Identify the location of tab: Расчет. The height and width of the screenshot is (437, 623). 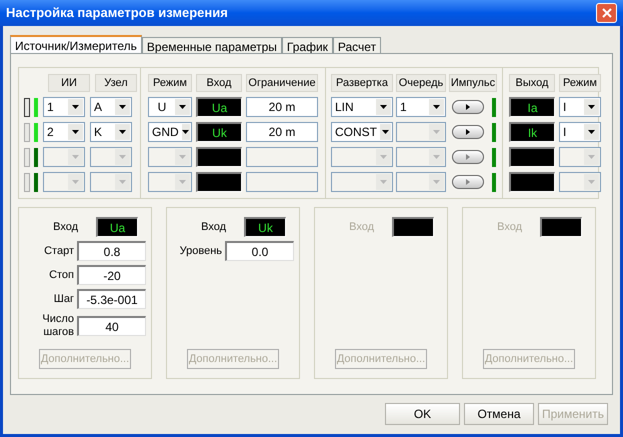
(357, 45).